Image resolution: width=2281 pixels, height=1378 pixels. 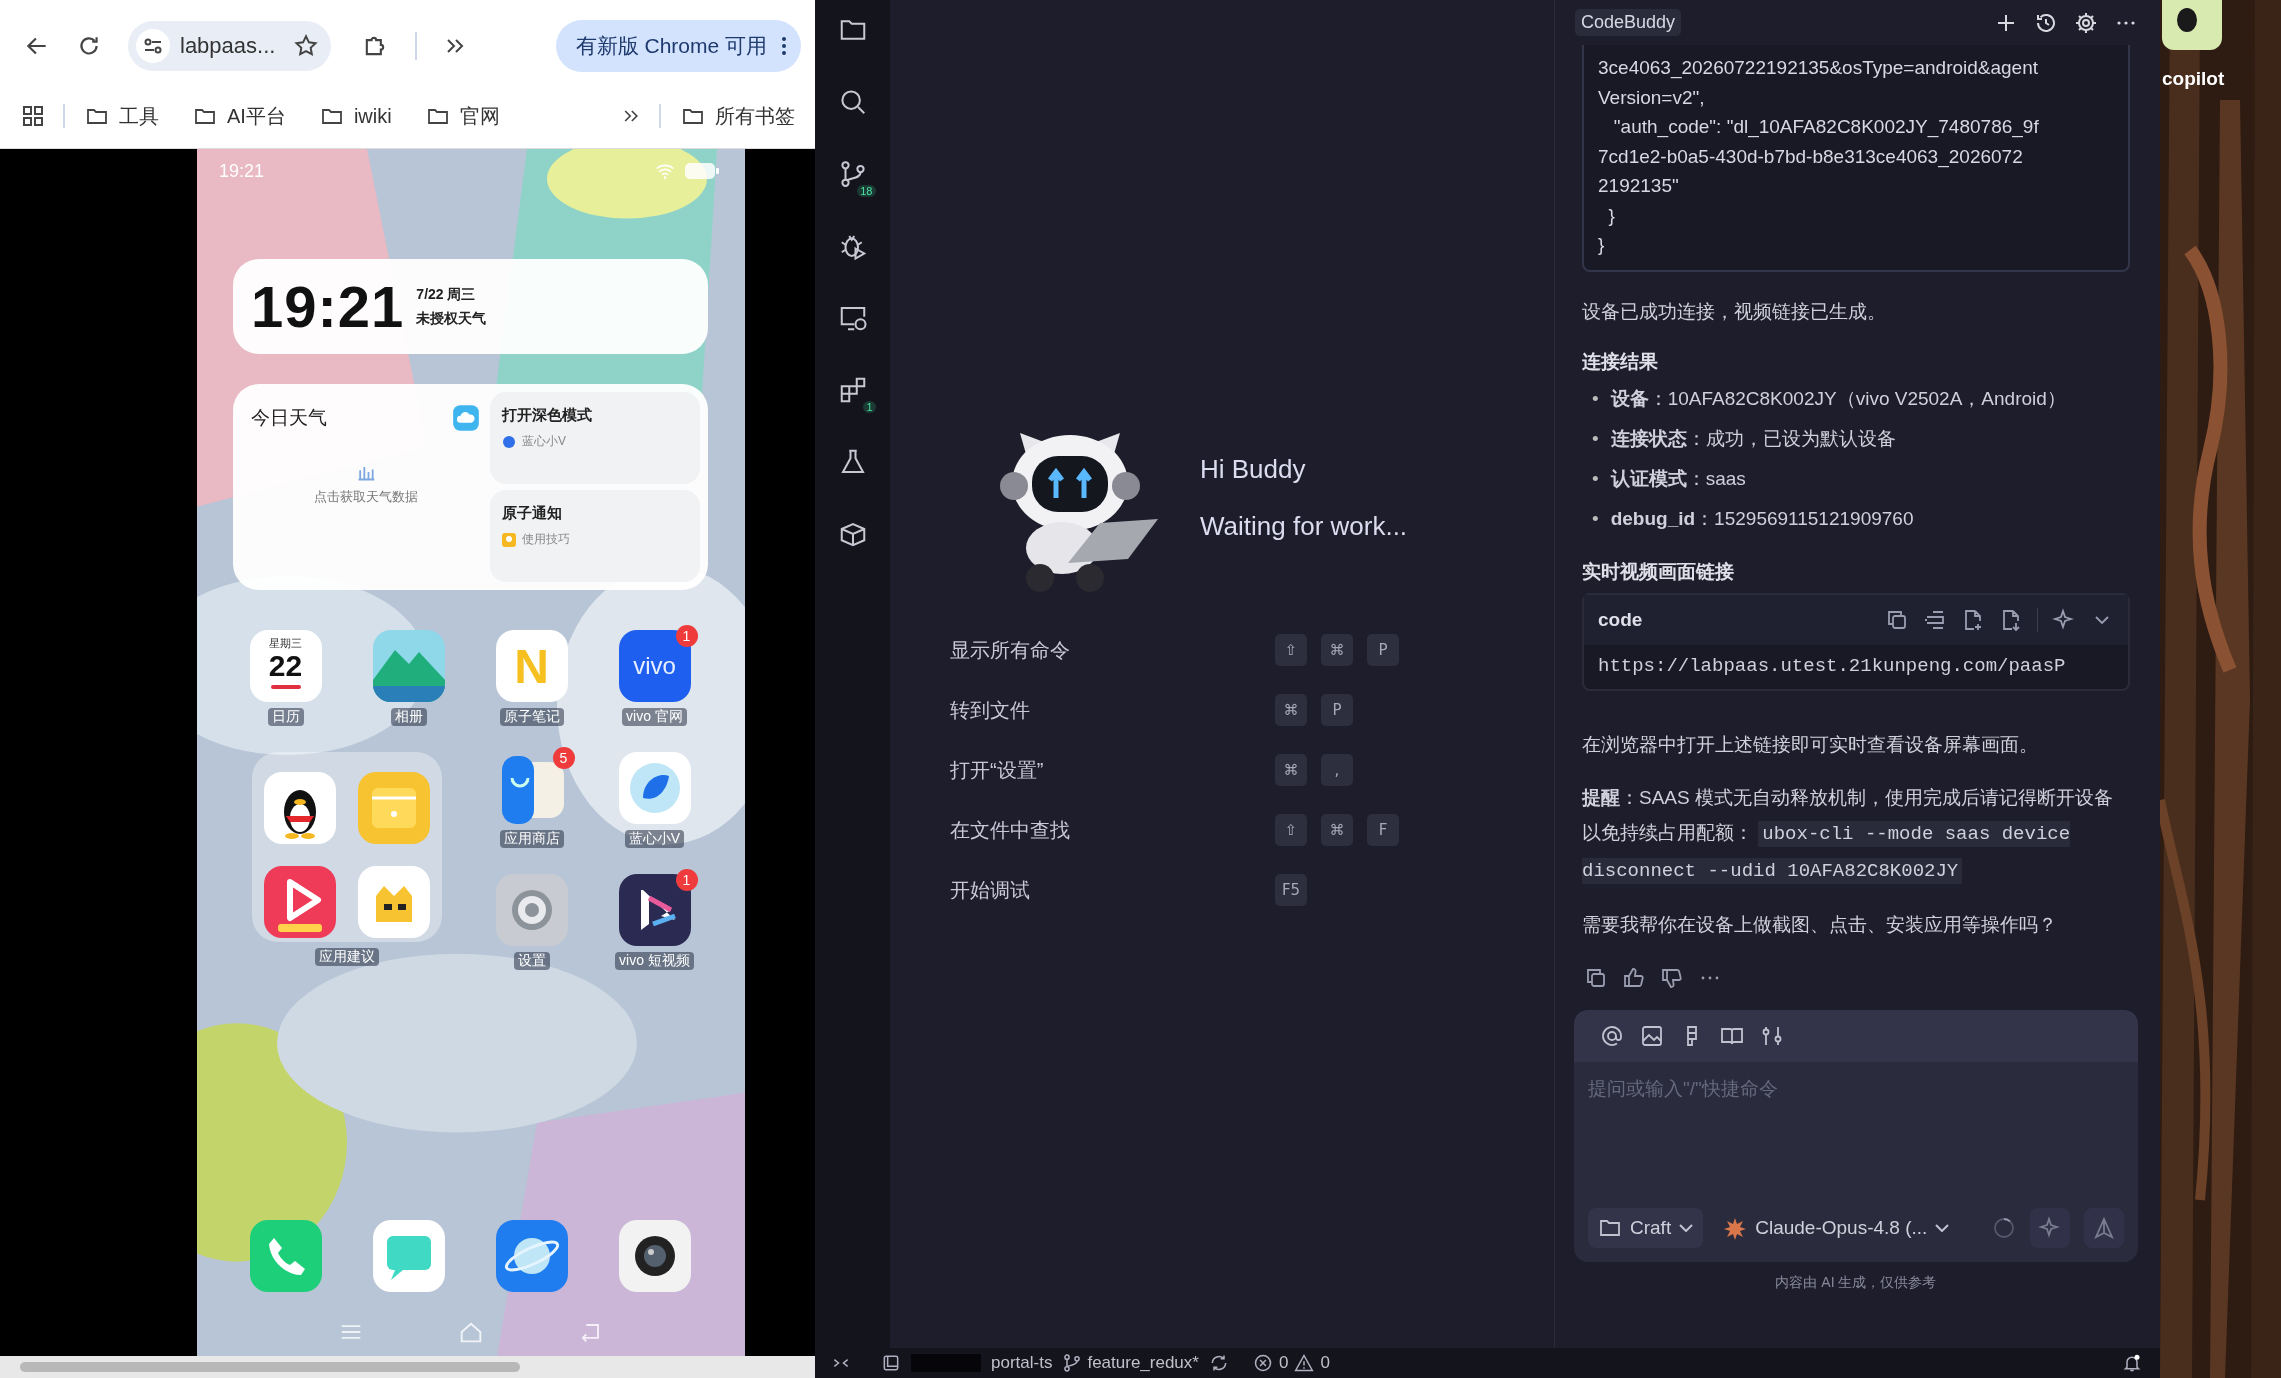 I want to click on app-label: 蓝心小V, so click(x=654, y=839).